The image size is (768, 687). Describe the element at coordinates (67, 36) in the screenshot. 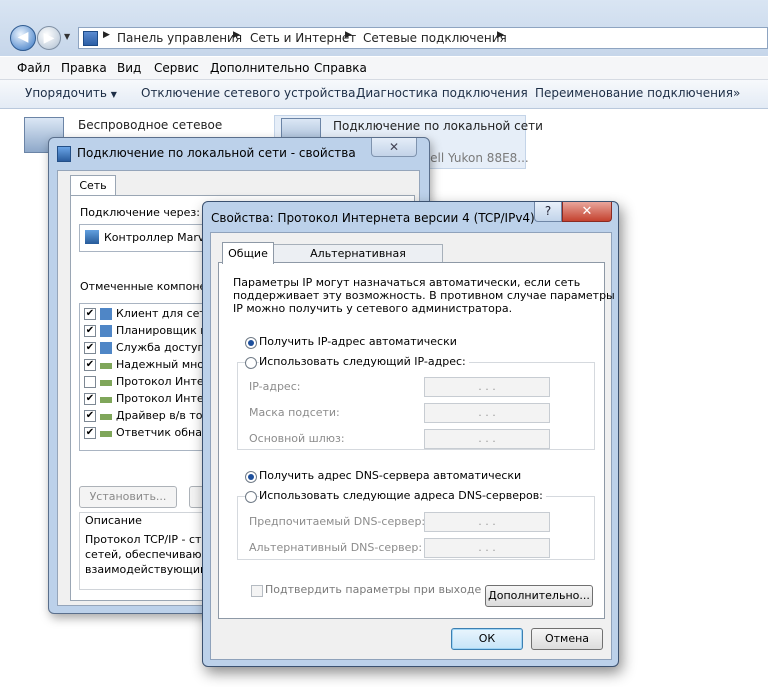

I see `history-dropdown-icon: ▼` at that location.